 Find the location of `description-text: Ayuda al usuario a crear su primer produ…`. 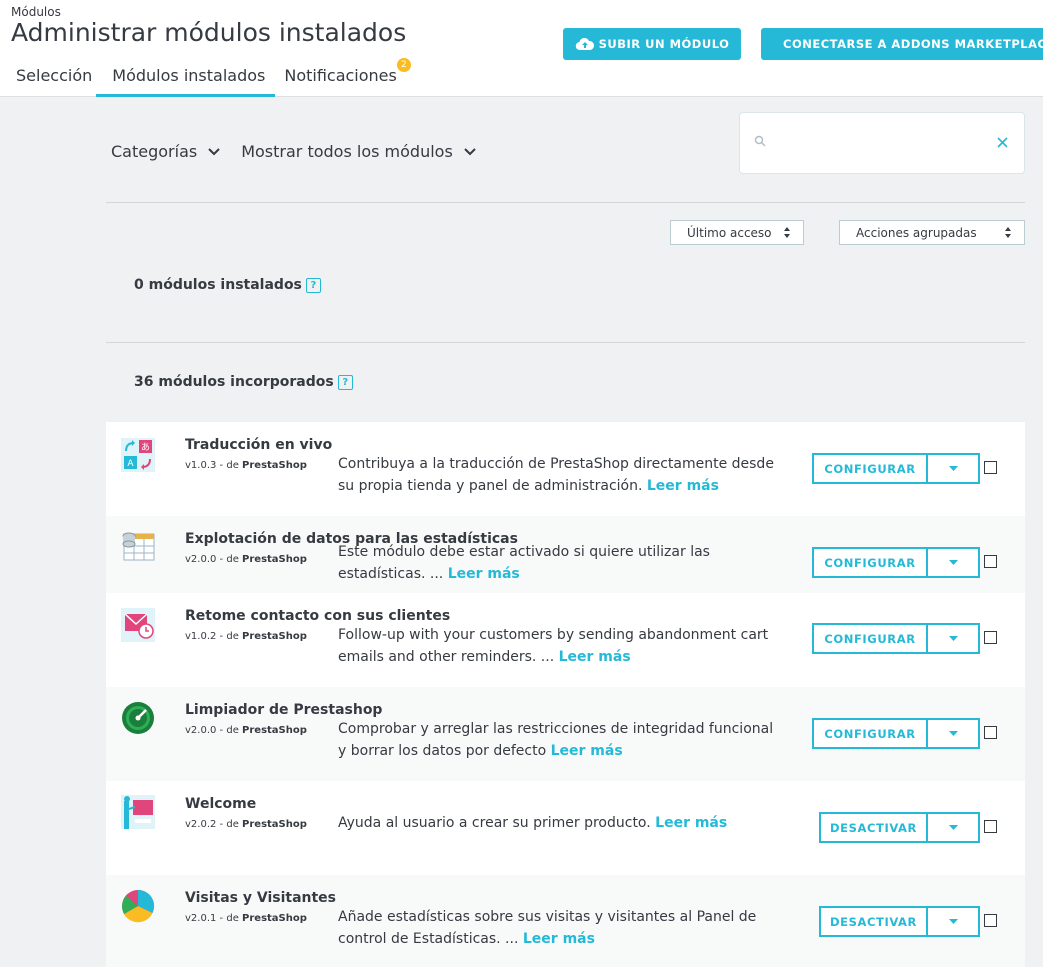

description-text: Ayuda al usuario a crear su primer produ… is located at coordinates (494, 823).